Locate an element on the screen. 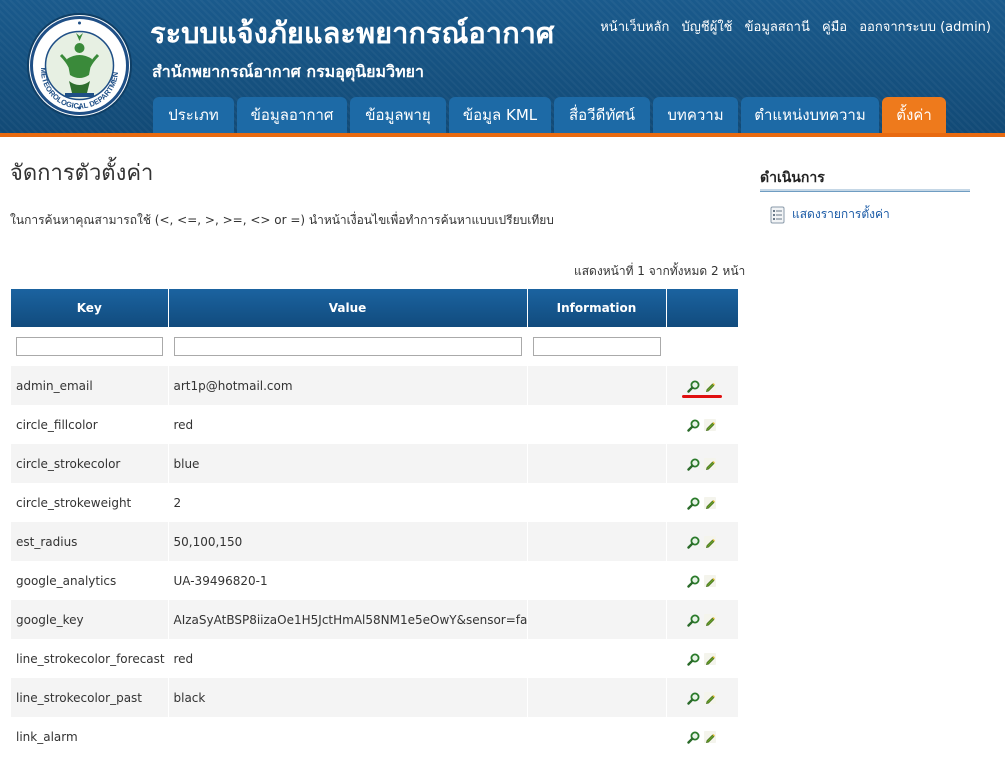 This screenshot has width=1005, height=776. top-link-station-data: ข้อมูลสถานี is located at coordinates (777, 27).